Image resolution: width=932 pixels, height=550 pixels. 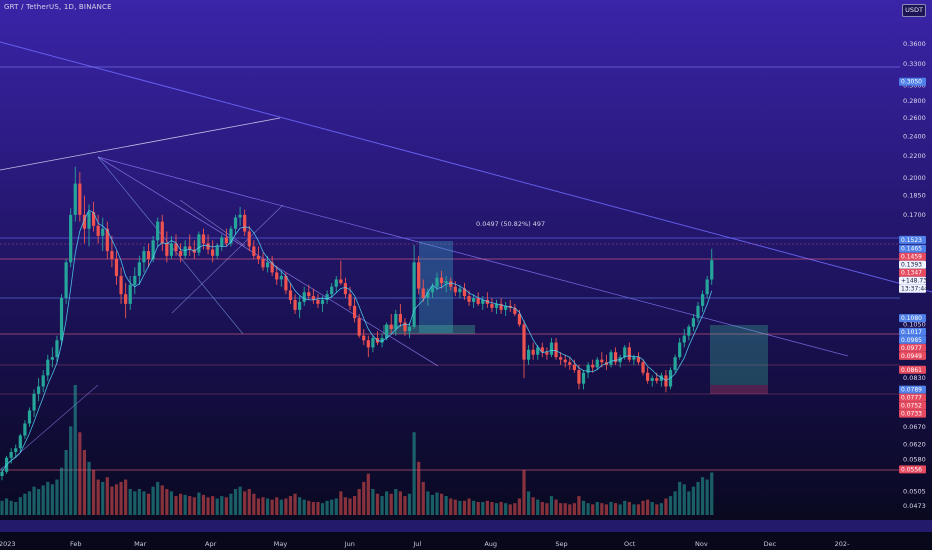 What do you see at coordinates (770, 544) in the screenshot?
I see `time-tick-label: Dec` at bounding box center [770, 544].